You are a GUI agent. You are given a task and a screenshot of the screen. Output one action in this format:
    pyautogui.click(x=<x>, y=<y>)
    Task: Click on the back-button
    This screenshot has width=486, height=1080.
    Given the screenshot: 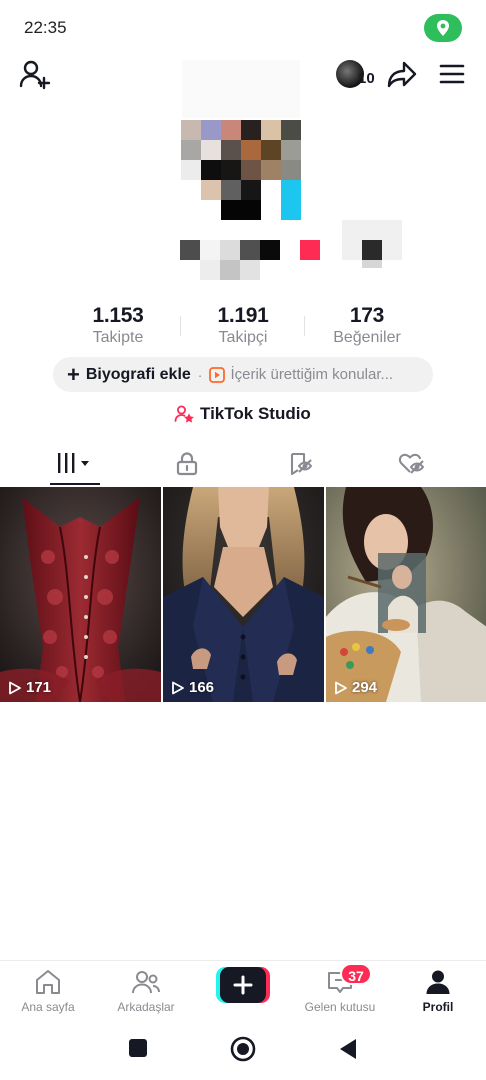 What is the action you would take?
    pyautogui.click(x=348, y=1051)
    